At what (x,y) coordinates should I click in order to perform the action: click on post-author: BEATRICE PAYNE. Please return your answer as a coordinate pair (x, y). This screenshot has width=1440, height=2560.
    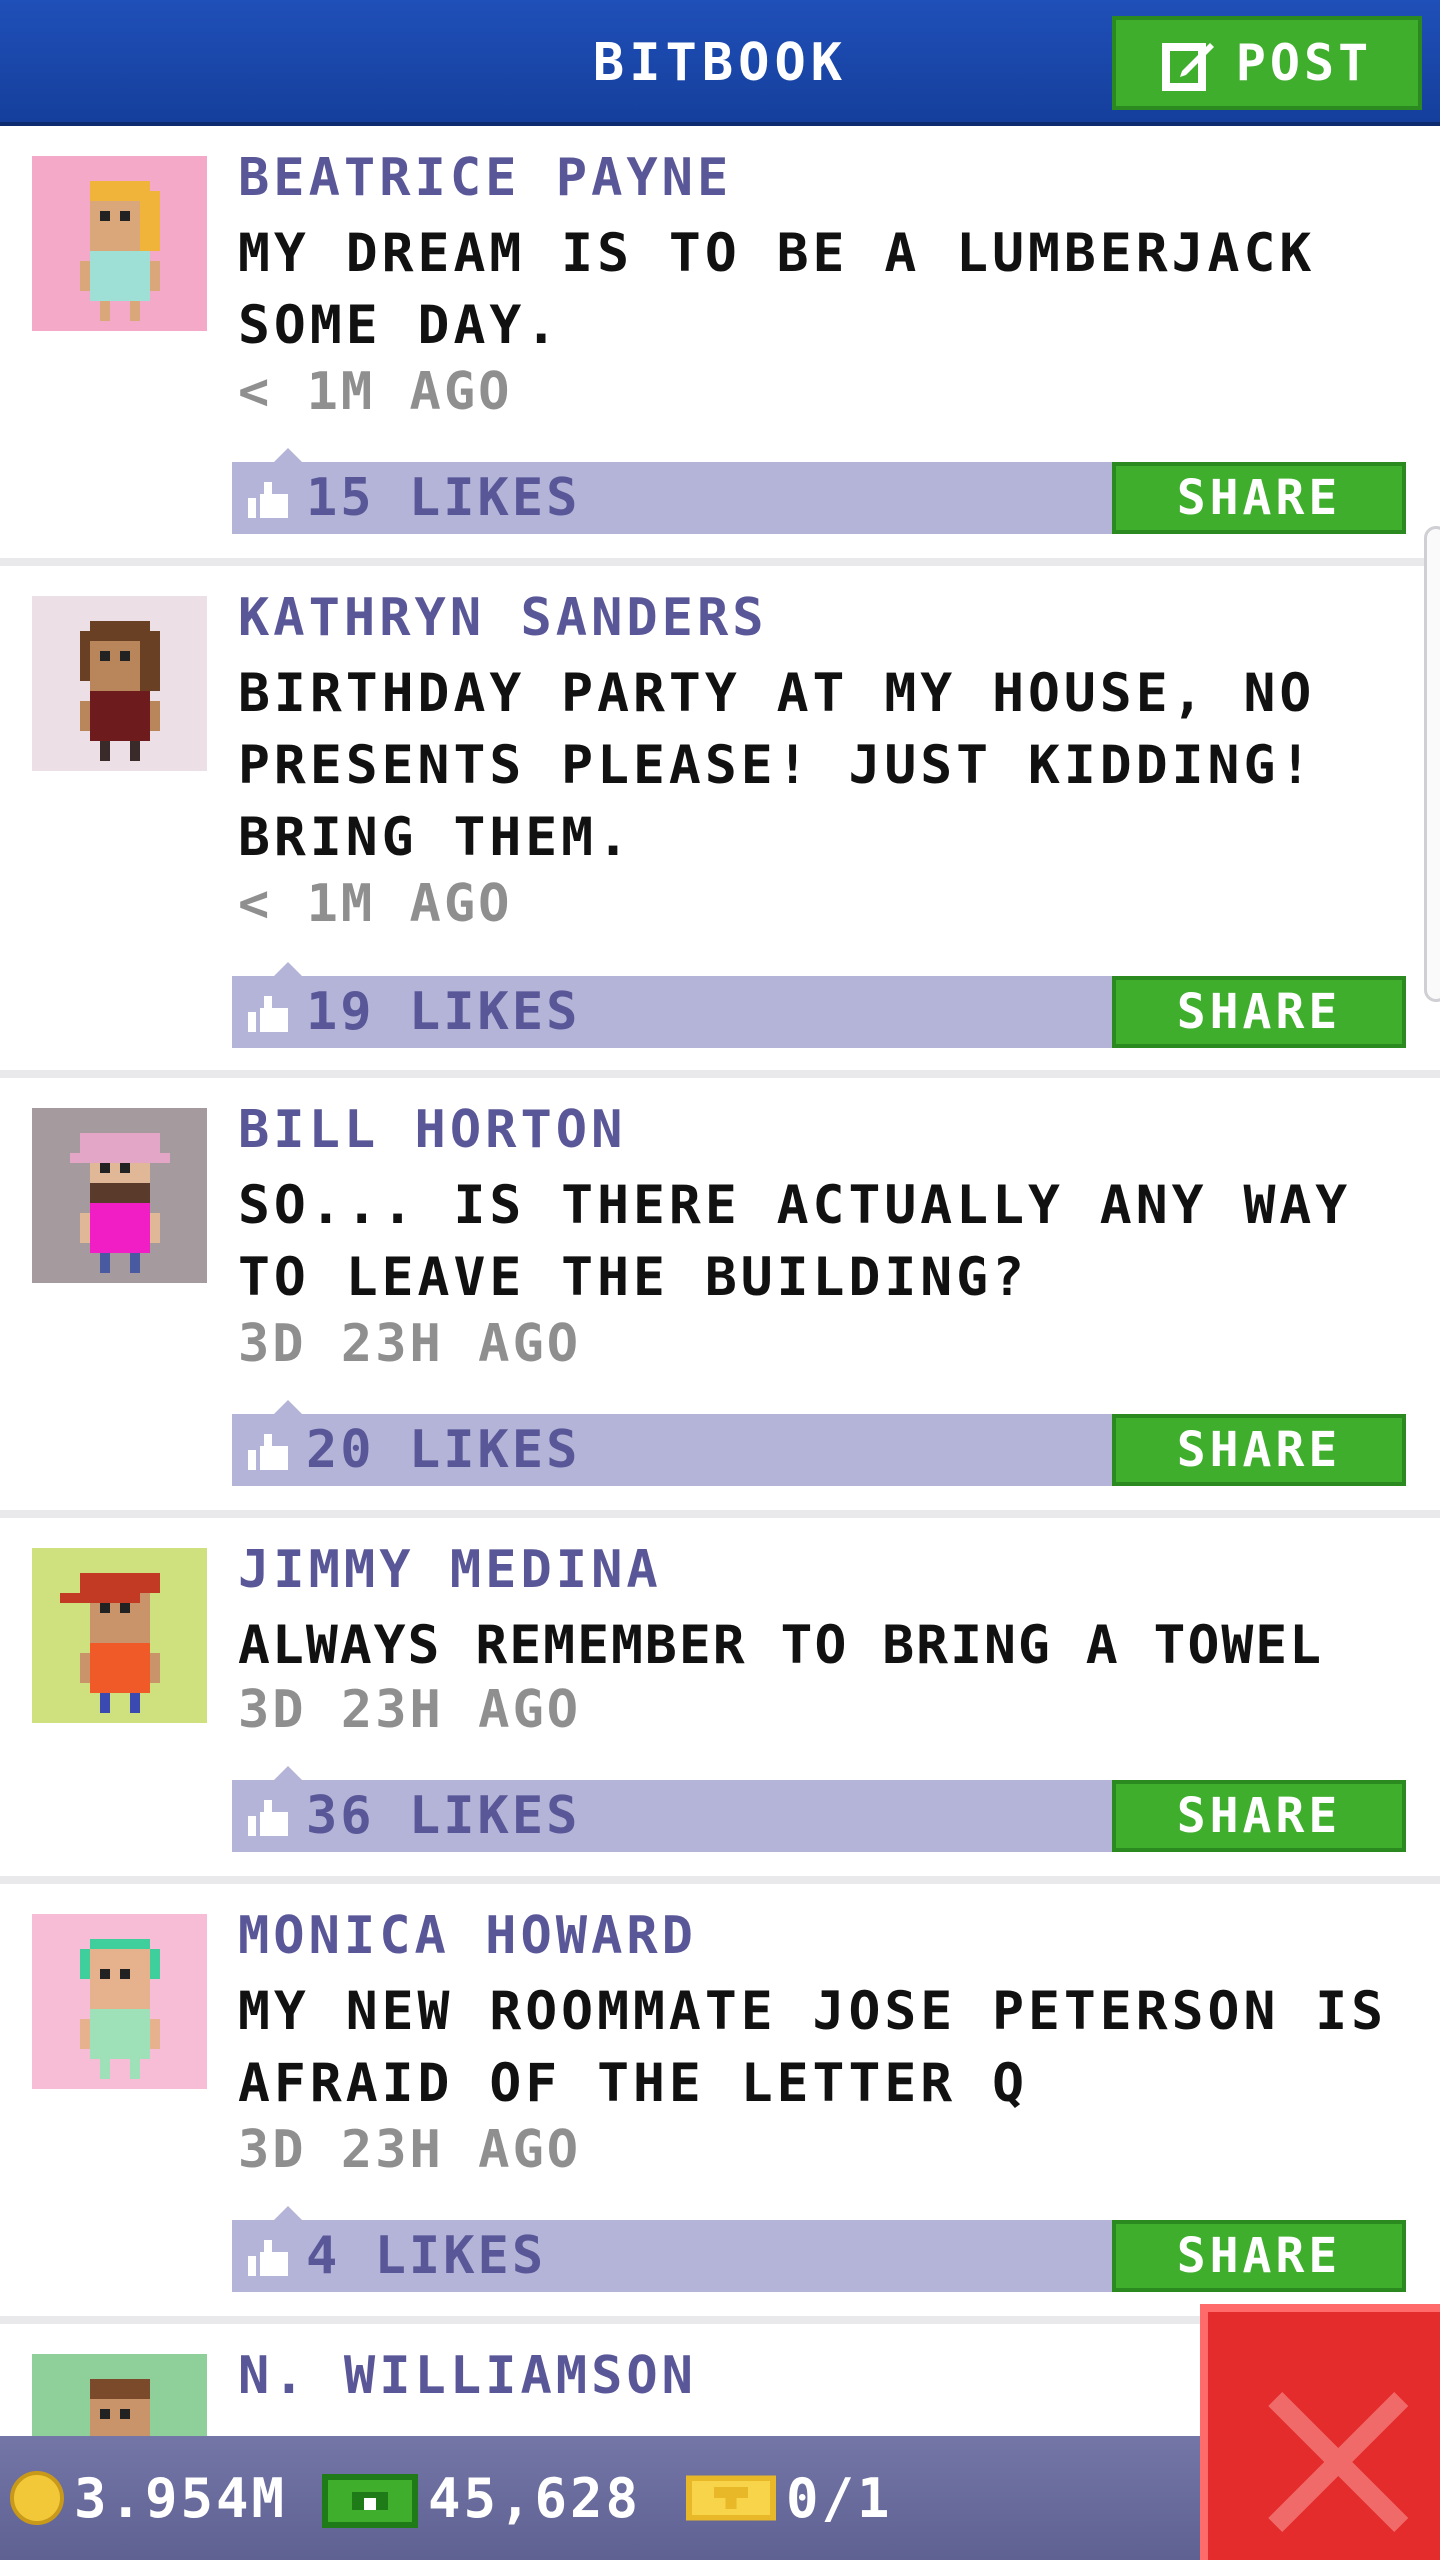
    Looking at the image, I should click on (485, 178).